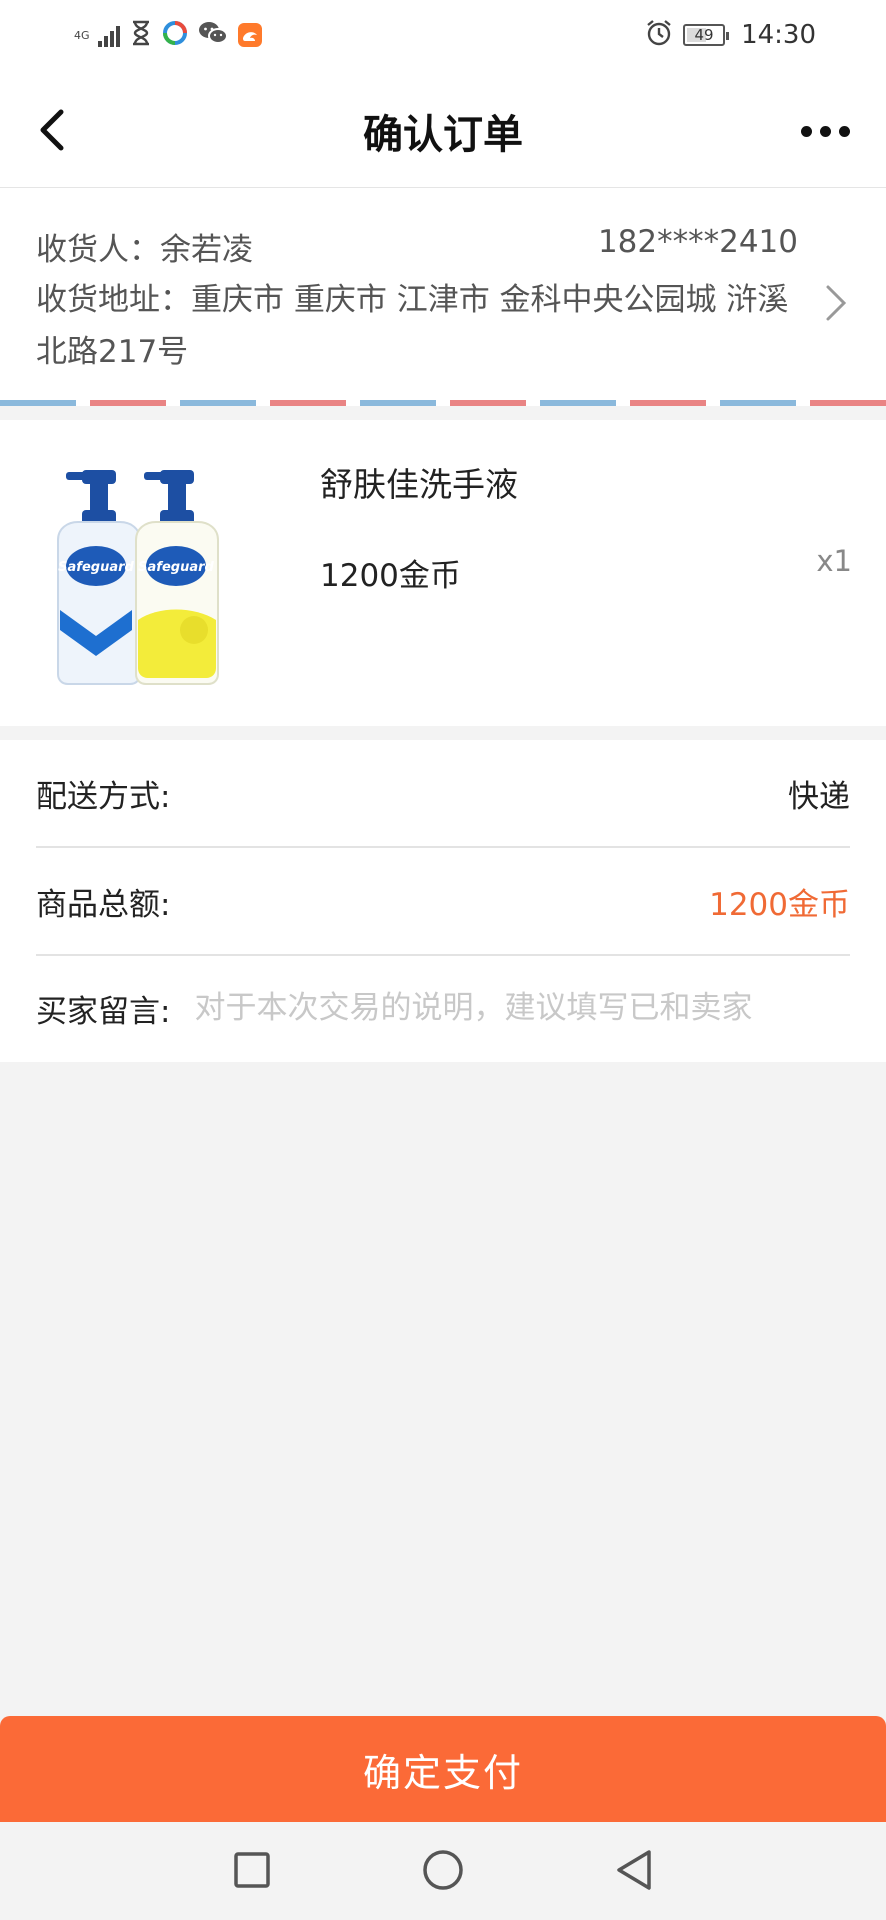  What do you see at coordinates (443, 135) in the screenshot?
I see `page-title: 确认订单` at bounding box center [443, 135].